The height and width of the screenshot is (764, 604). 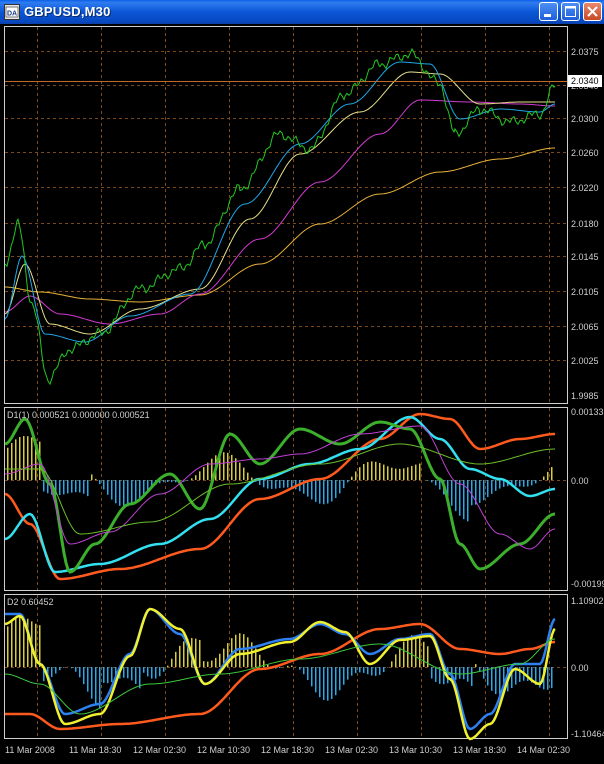 What do you see at coordinates (585, 292) in the screenshot?
I see `y-tick: 2.0105` at bounding box center [585, 292].